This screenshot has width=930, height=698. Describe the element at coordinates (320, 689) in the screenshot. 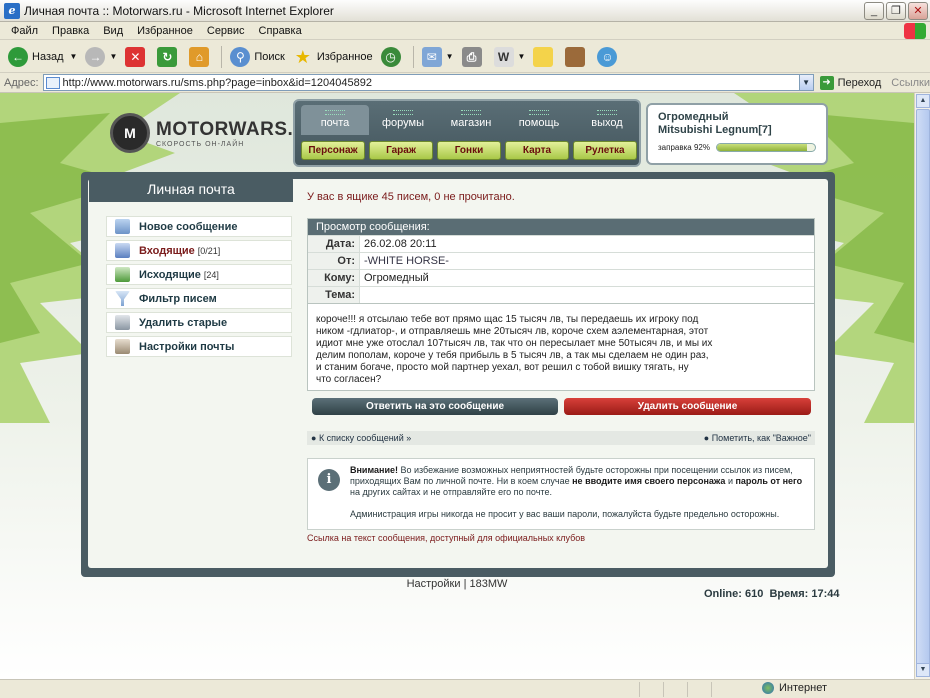

I see `status-text-segment` at that location.